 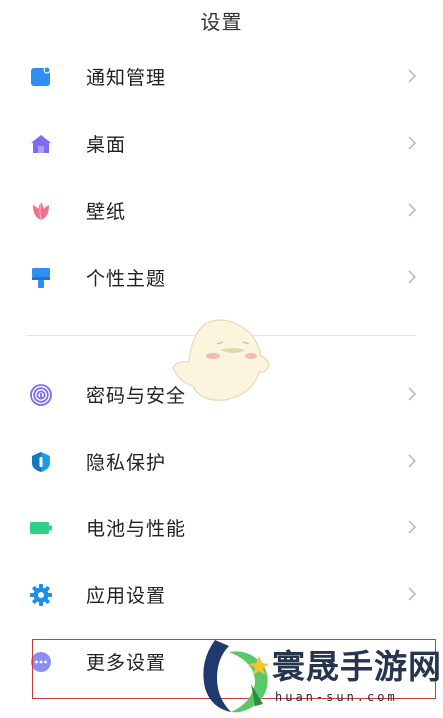 What do you see at coordinates (221, 22) in the screenshot?
I see `page-title: 设置` at bounding box center [221, 22].